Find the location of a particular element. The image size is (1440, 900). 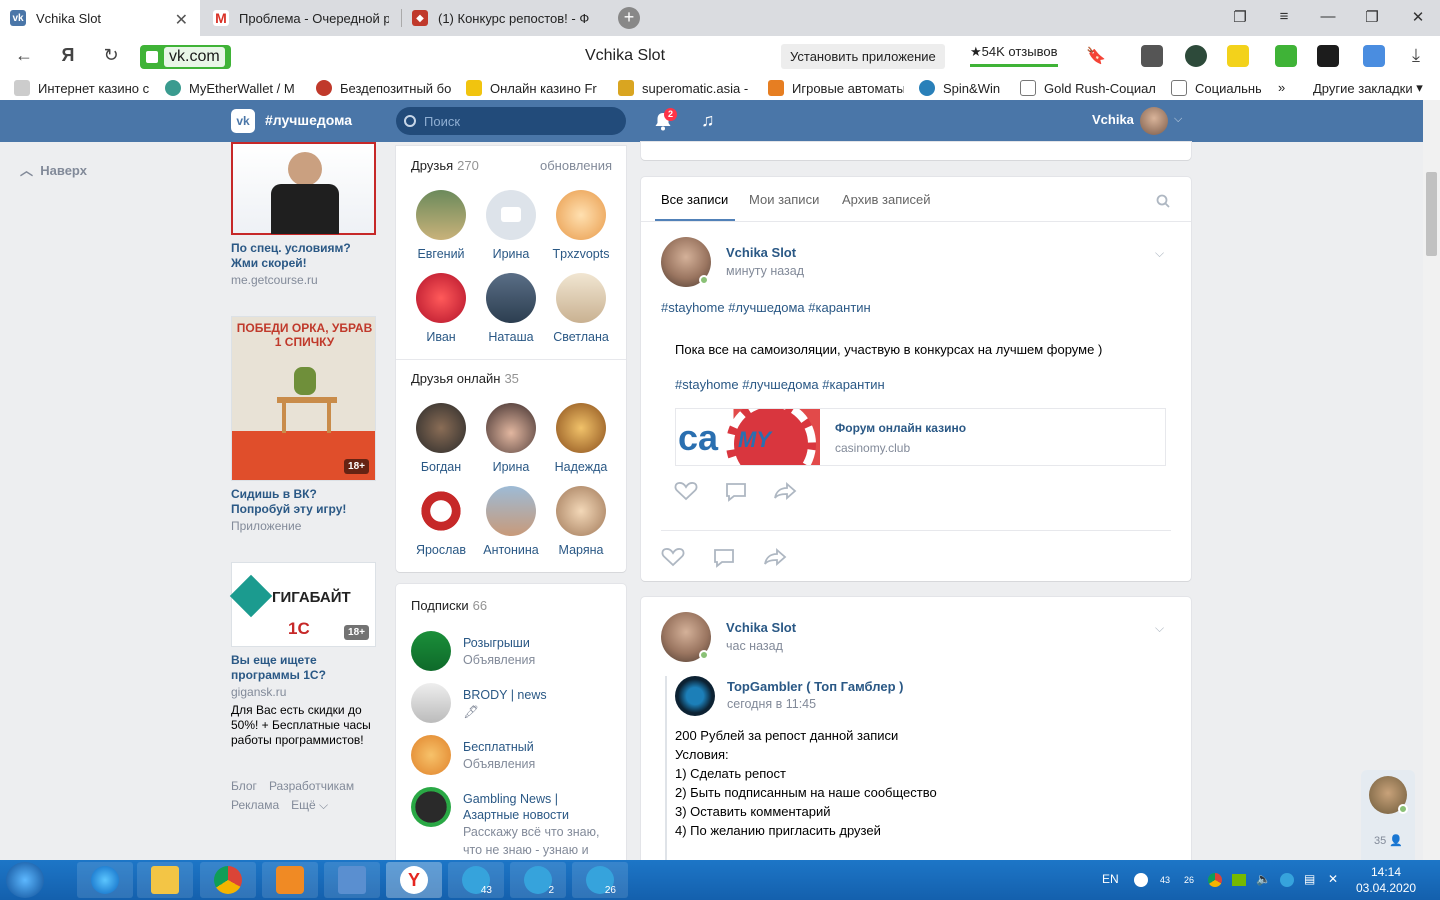

friend-item: Ярослав is located at coordinates (441, 521).